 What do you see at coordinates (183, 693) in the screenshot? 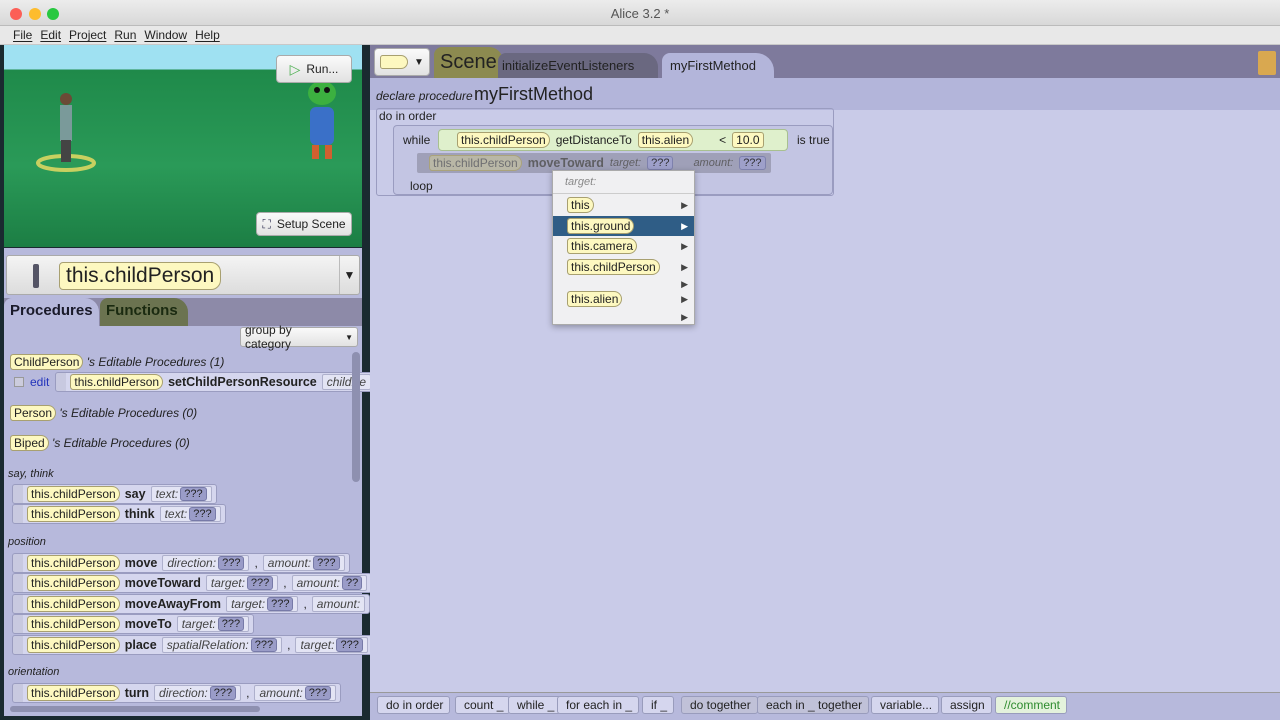
I see `param-label: direction:` at bounding box center [183, 693].